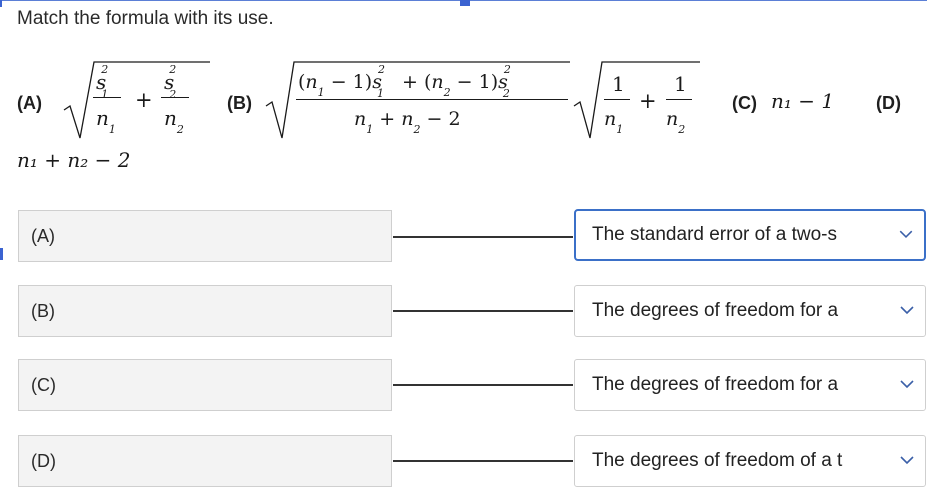 Image resolution: width=927 pixels, height=495 pixels. What do you see at coordinates (1, 254) in the screenshot?
I see `active-row-marker` at bounding box center [1, 254].